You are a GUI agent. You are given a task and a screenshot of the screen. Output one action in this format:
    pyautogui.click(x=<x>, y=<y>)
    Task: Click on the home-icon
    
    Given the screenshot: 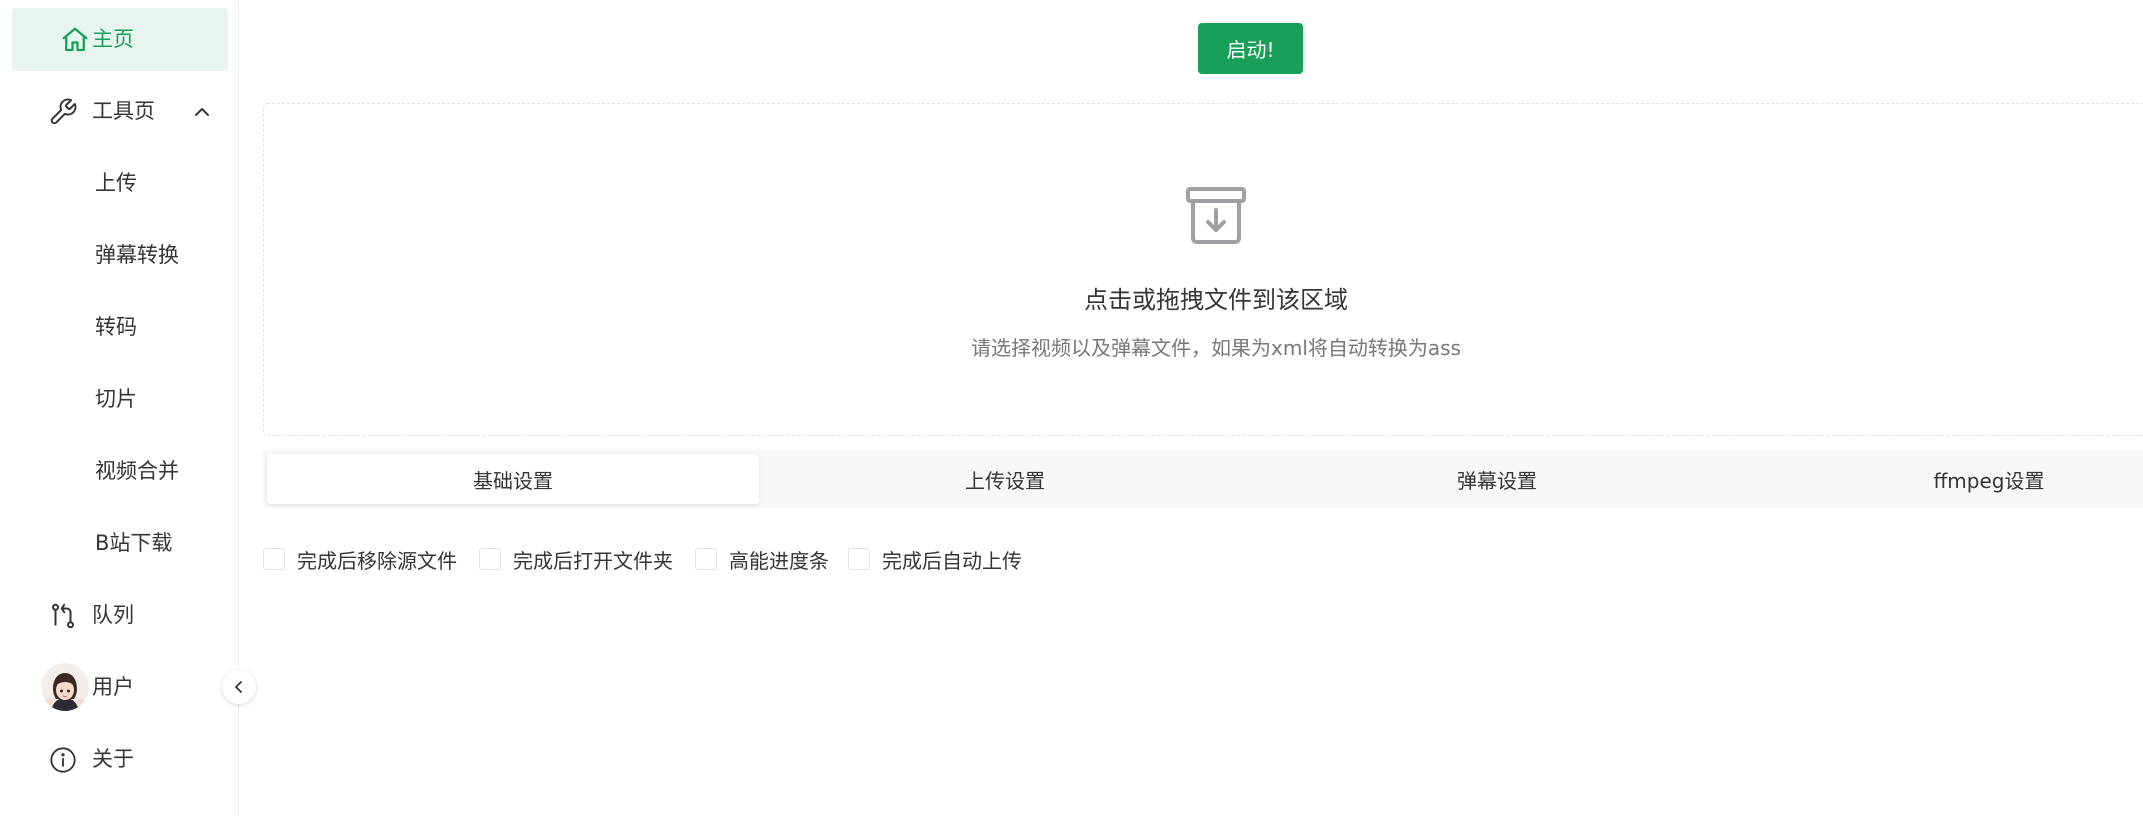 What is the action you would take?
    pyautogui.click(x=75, y=40)
    